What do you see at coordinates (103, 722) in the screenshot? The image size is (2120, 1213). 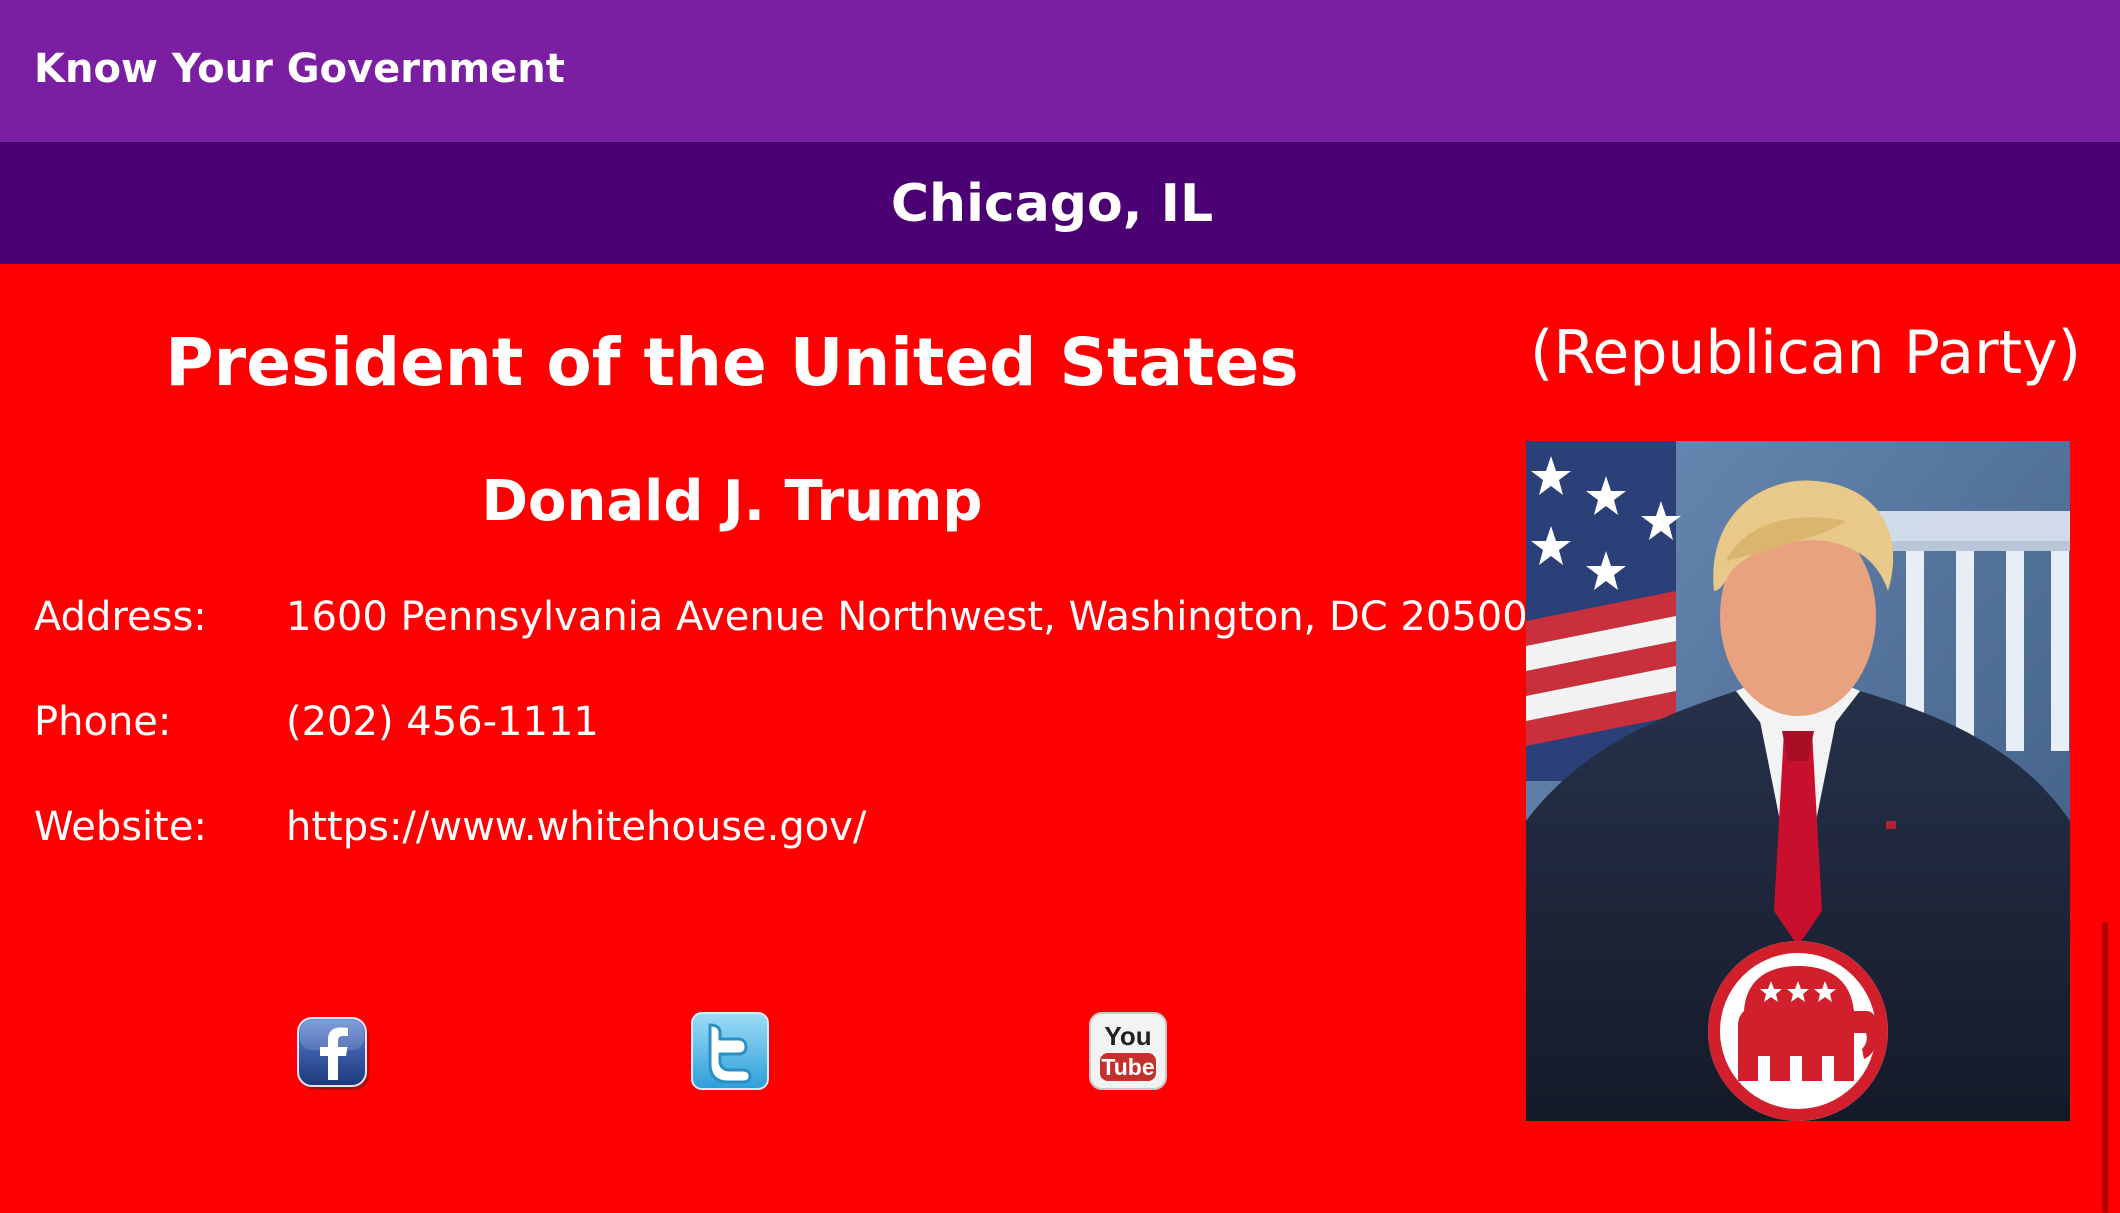 I see `phone-label: Phone:` at bounding box center [103, 722].